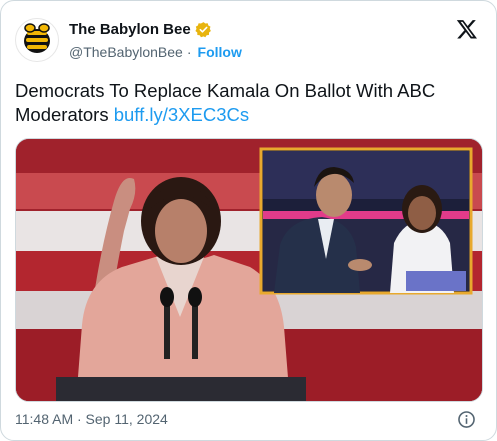 Image resolution: width=497 pixels, height=441 pixels. Describe the element at coordinates (203, 30) in the screenshot. I see `verified-badge-icon` at that location.